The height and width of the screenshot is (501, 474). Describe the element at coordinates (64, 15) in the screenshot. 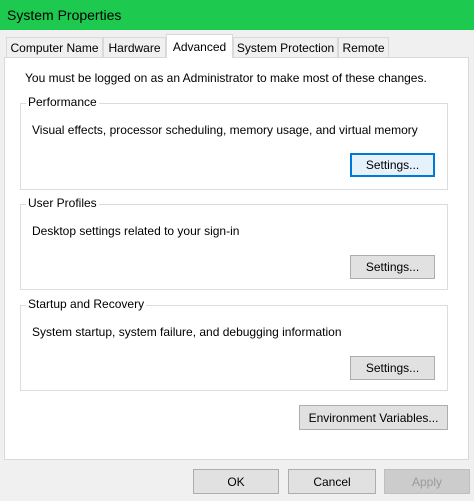

I see `window-title: System Properties` at that location.